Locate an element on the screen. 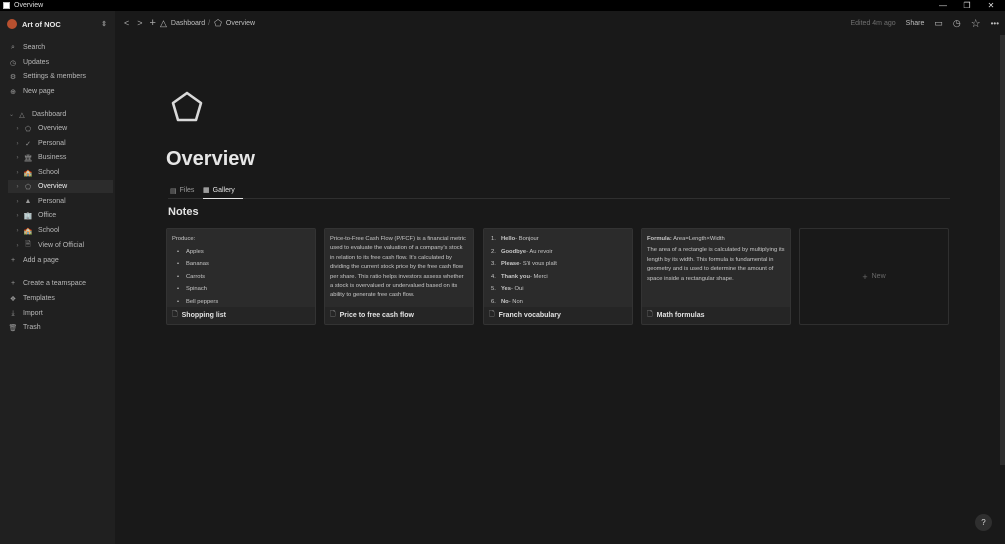  view-tabs: ▤ Files ▦ Gallery is located at coordinates (559, 190).